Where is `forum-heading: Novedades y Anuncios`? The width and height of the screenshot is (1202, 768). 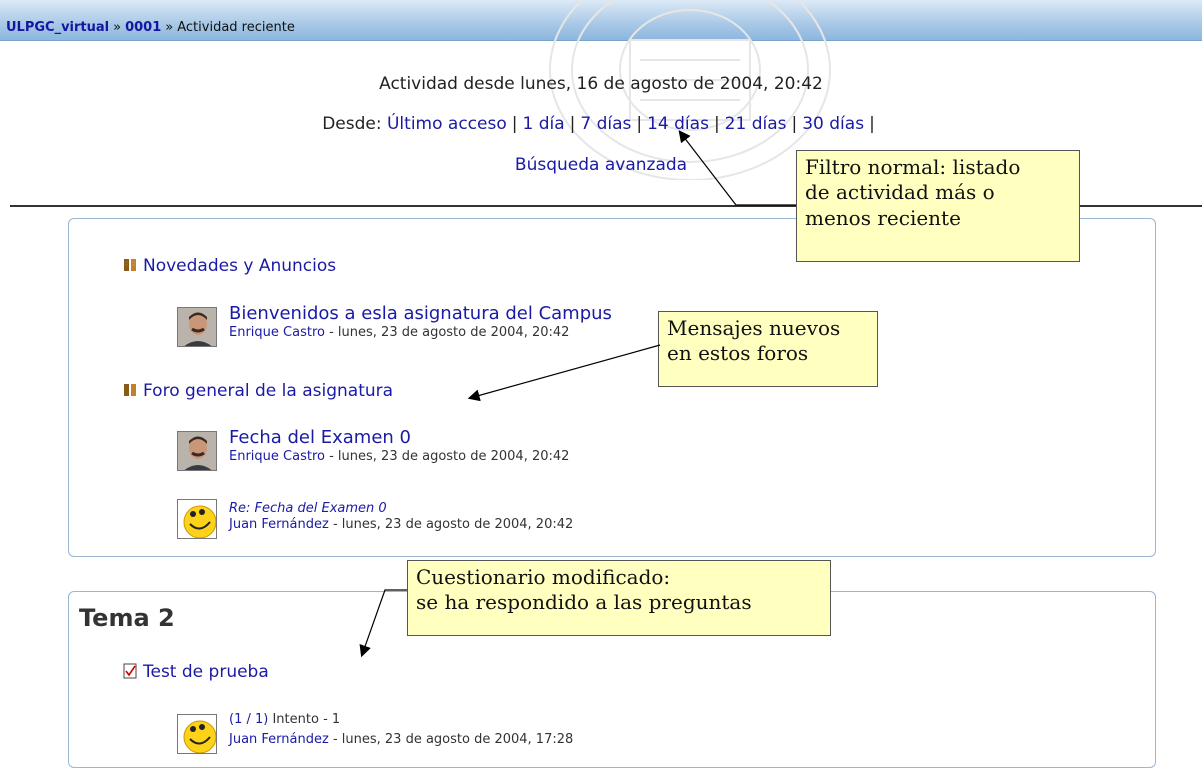
forum-heading: Novedades y Anuncios is located at coordinates (229, 266).